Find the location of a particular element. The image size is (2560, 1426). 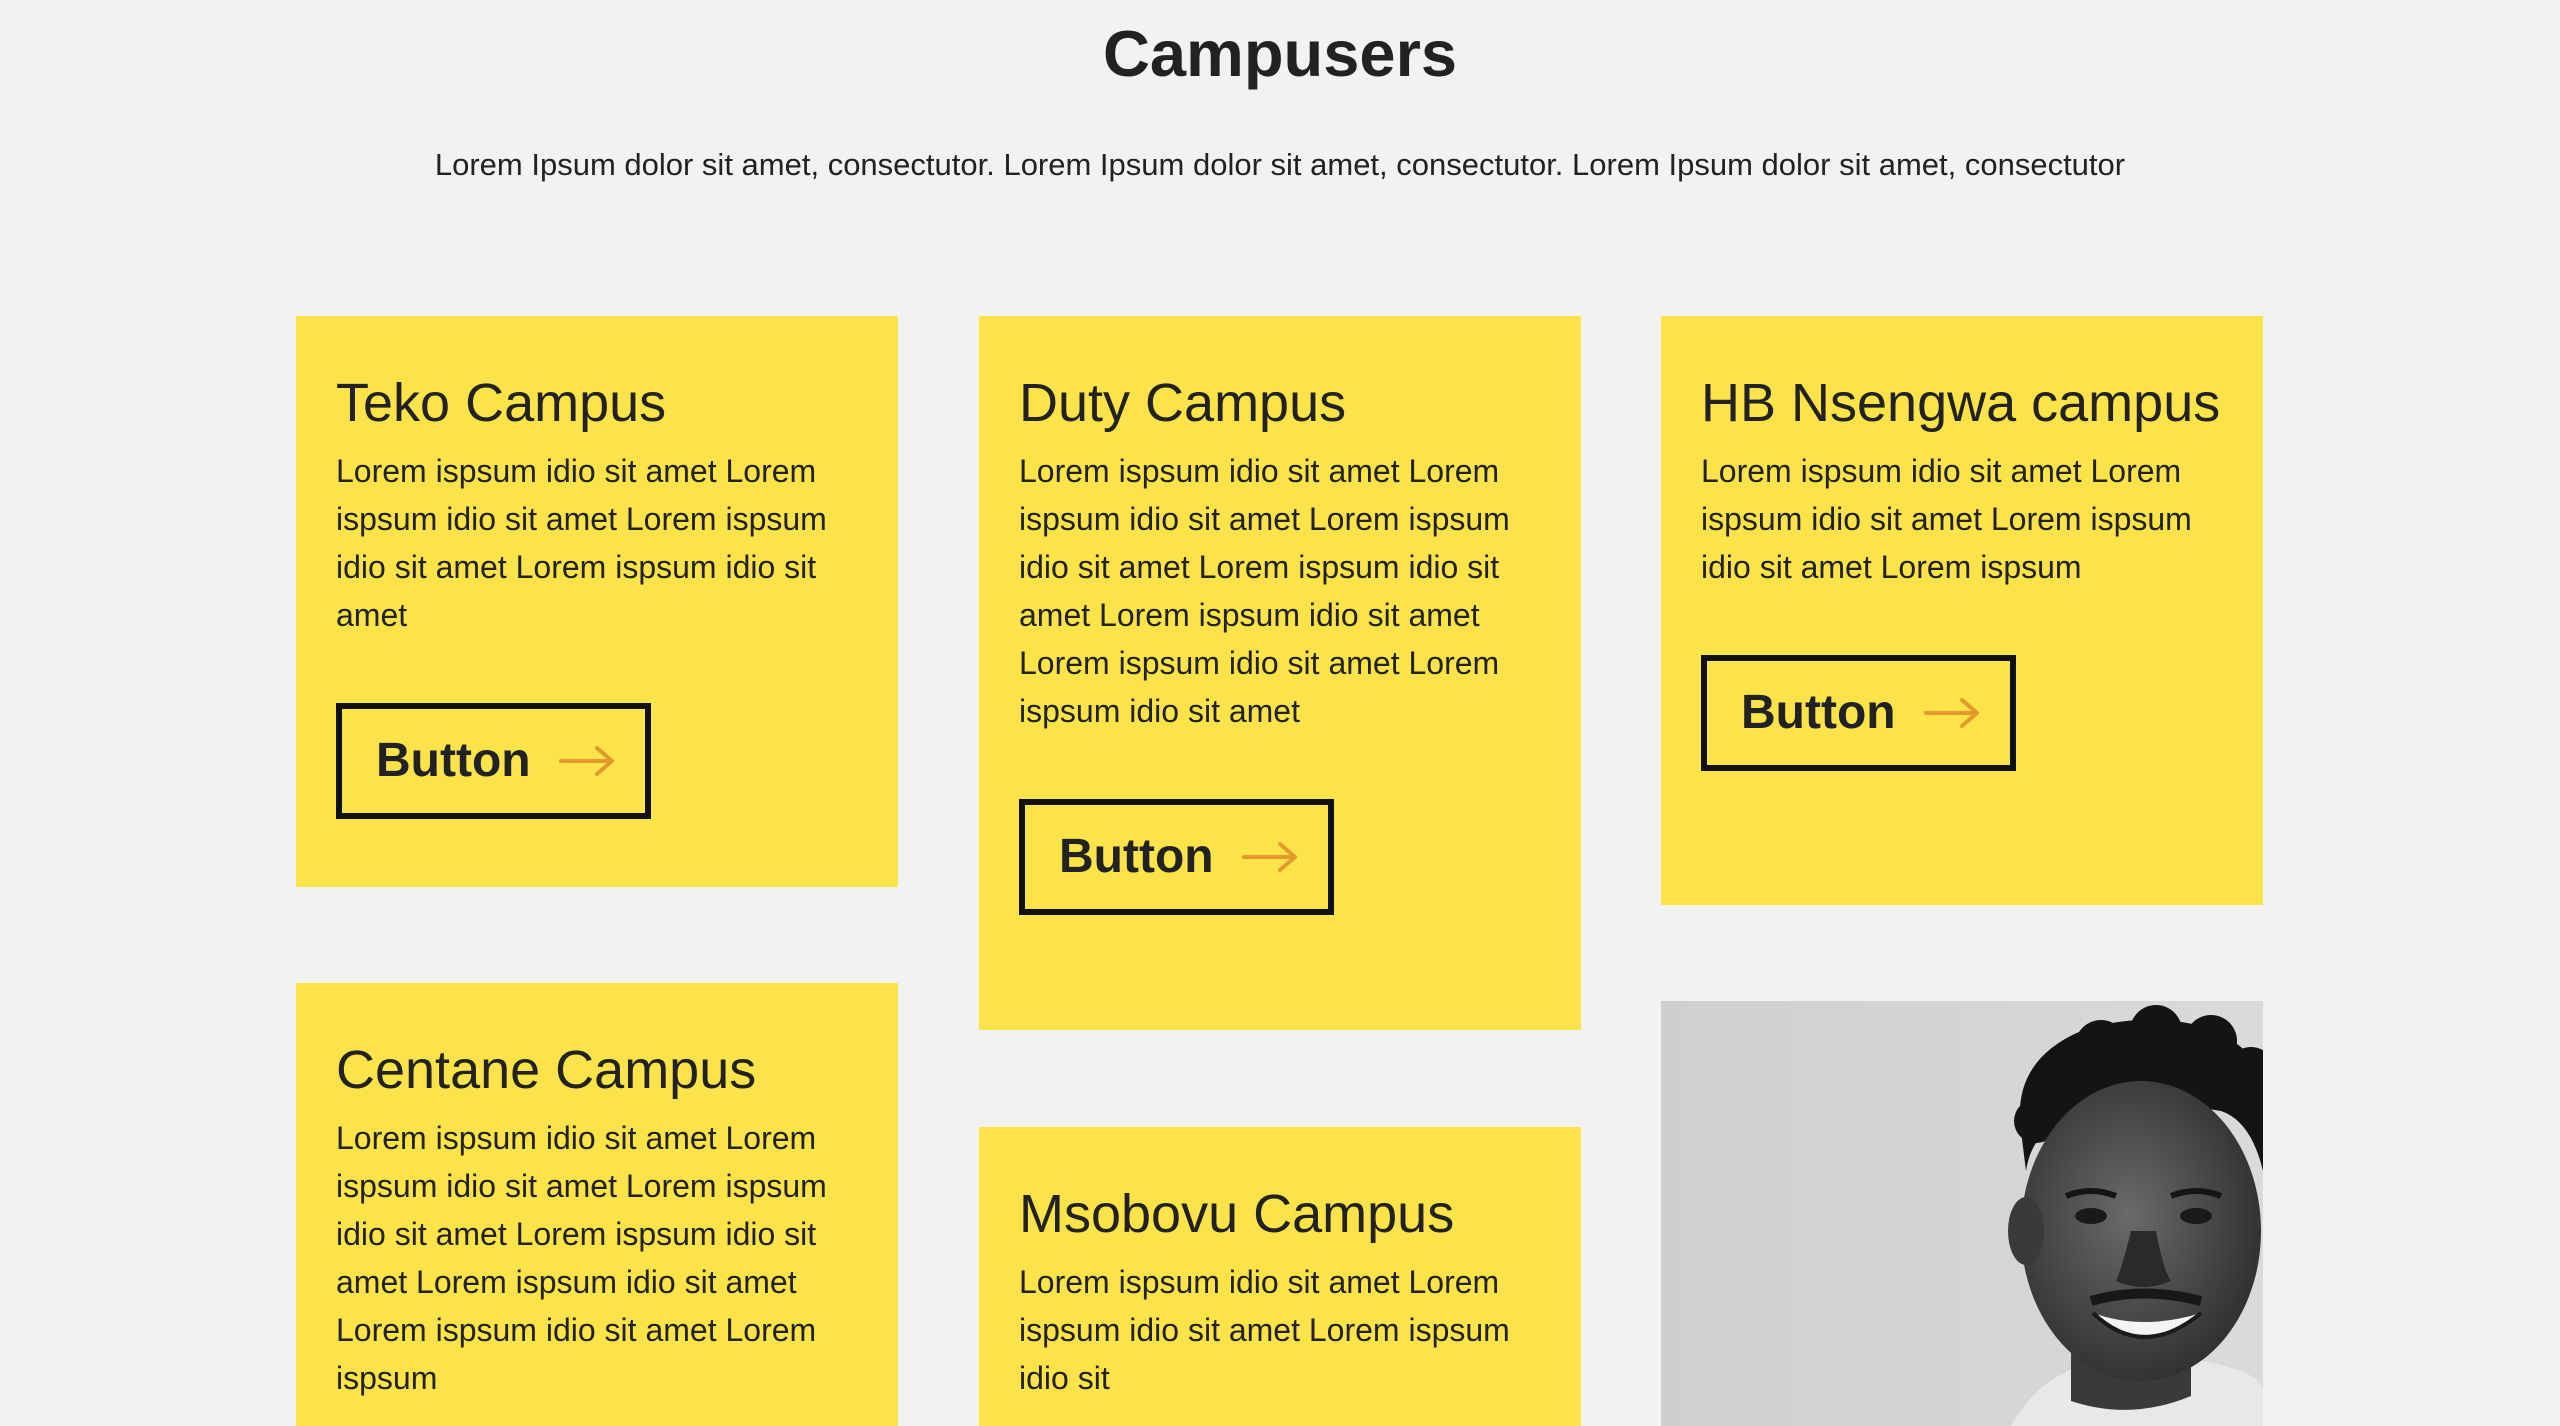

hb-nsengwa-campus-button: Button is located at coordinates (1858, 713).